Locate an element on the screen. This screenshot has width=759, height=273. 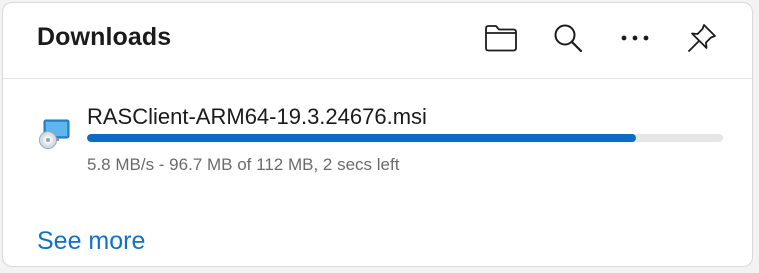
pin-icon is located at coordinates (702, 38).